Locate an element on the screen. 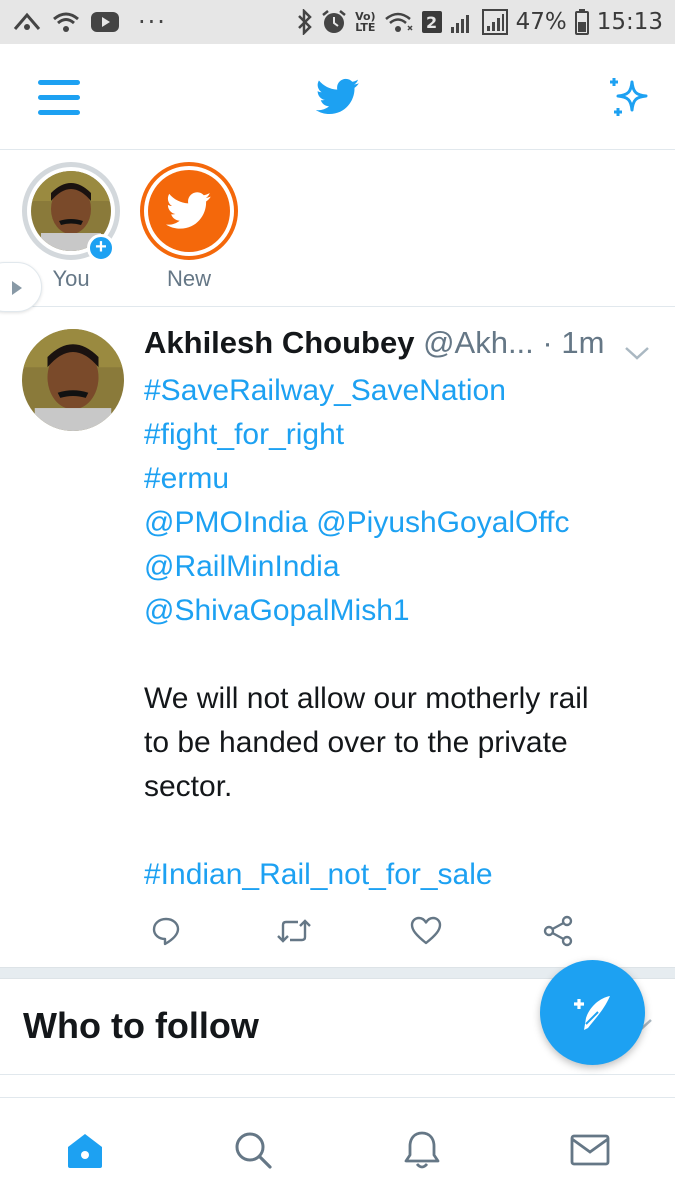 The height and width of the screenshot is (1200, 675). tweet-text-line: We will not allow our motherly rail is located at coordinates (366, 698).